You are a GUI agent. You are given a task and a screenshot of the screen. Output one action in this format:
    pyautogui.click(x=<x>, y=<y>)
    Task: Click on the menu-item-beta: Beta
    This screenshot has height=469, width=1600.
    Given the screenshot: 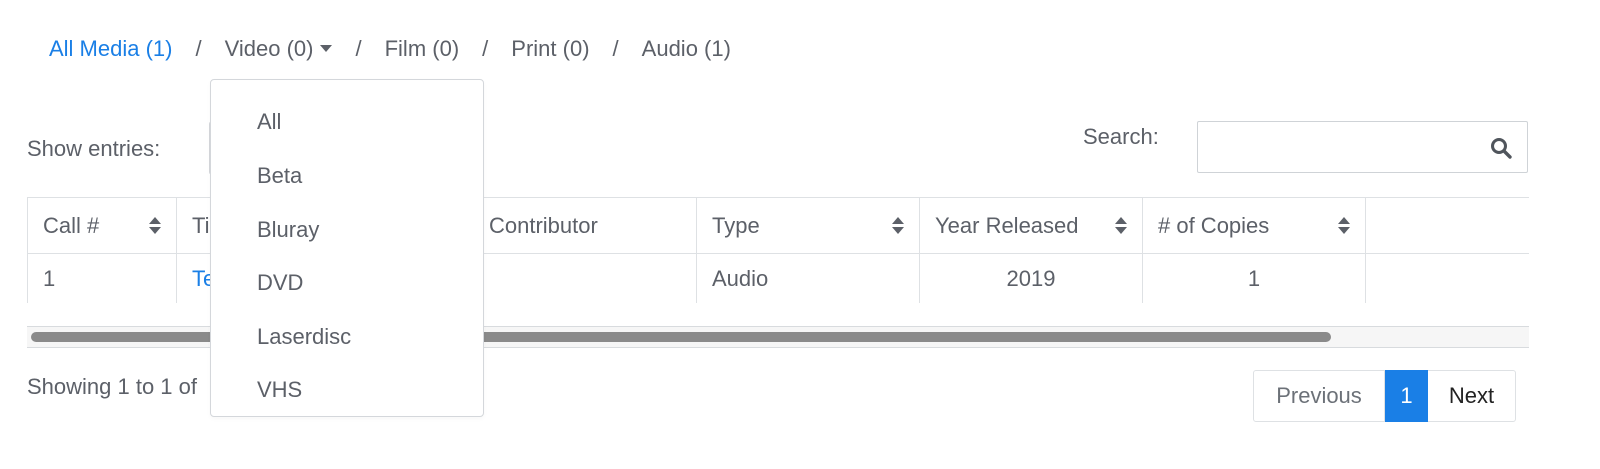 What is the action you would take?
    pyautogui.click(x=279, y=176)
    